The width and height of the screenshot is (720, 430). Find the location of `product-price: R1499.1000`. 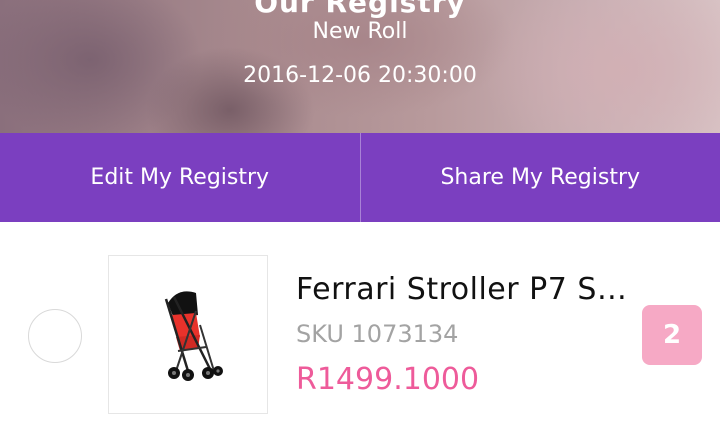

product-price: R1499.1000 is located at coordinates (388, 379).